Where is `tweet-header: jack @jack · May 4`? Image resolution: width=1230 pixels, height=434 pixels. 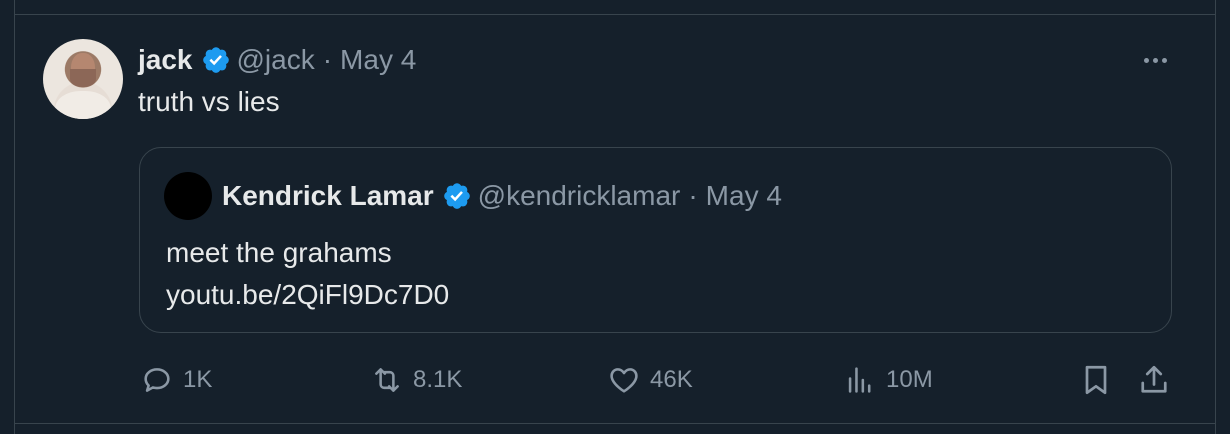 tweet-header: jack @jack · May 4 is located at coordinates (277, 60).